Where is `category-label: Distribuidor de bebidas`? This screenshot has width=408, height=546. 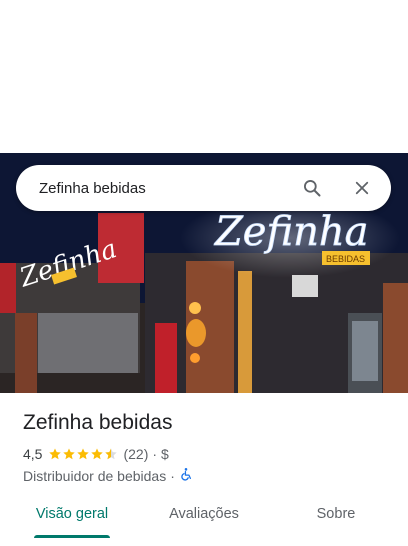
category-label: Distribuidor de bebidas is located at coordinates (95, 475).